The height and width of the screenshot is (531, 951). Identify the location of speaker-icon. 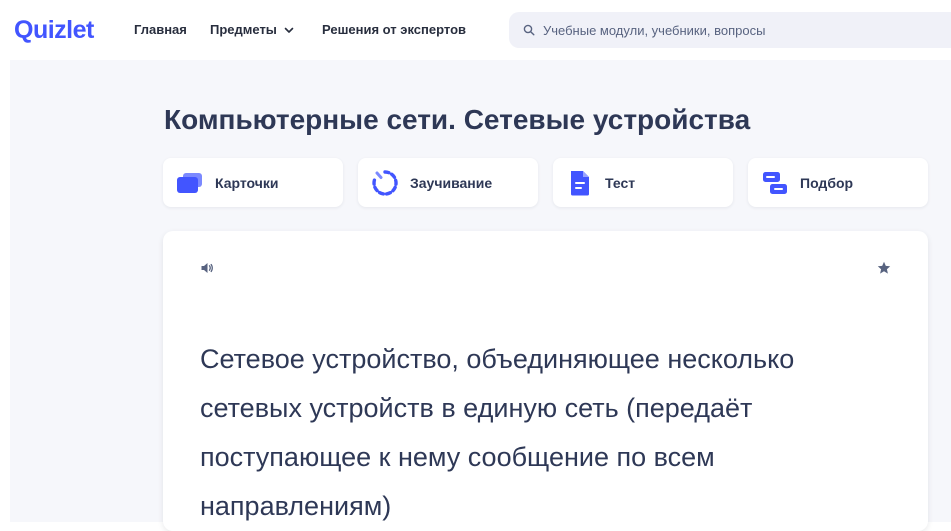
(207, 268).